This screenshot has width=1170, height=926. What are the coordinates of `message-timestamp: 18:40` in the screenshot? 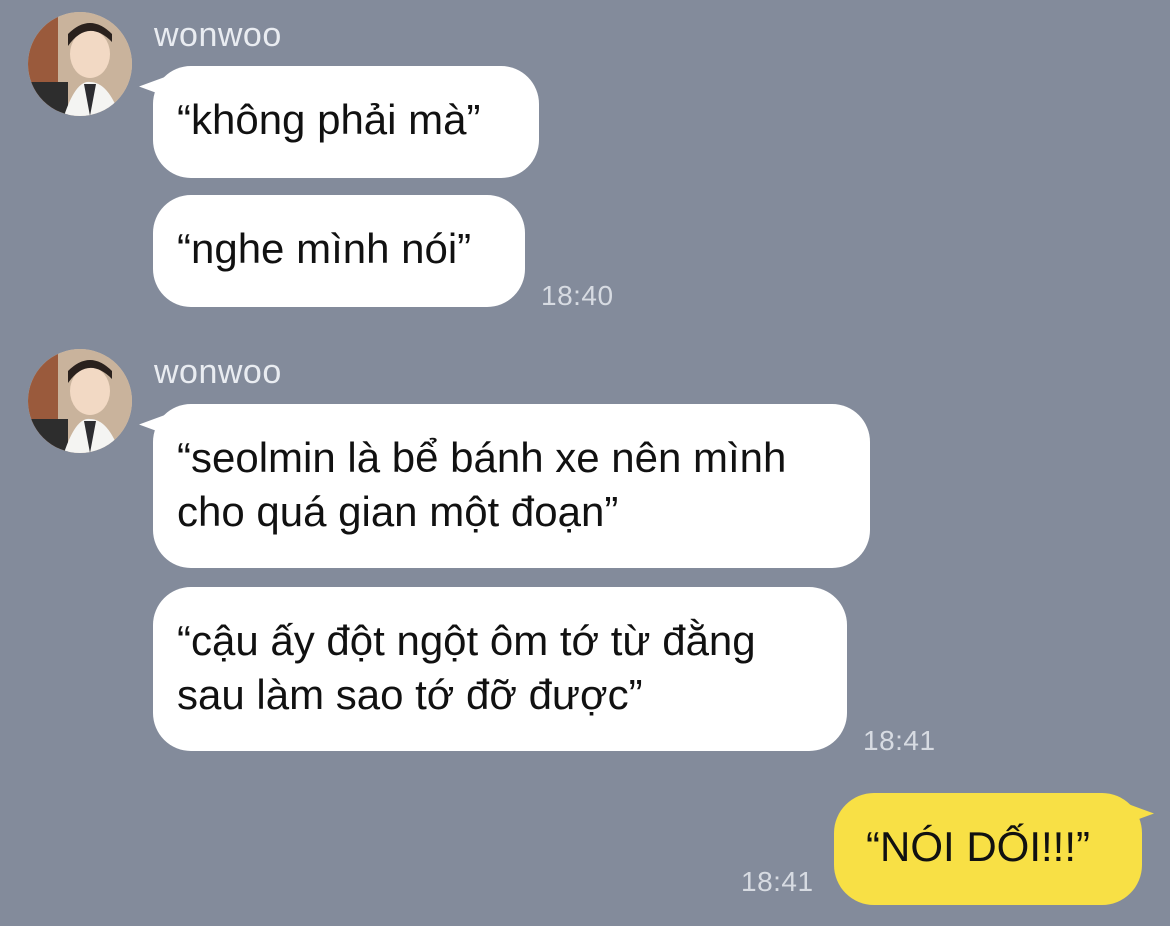 It's located at (577, 295).